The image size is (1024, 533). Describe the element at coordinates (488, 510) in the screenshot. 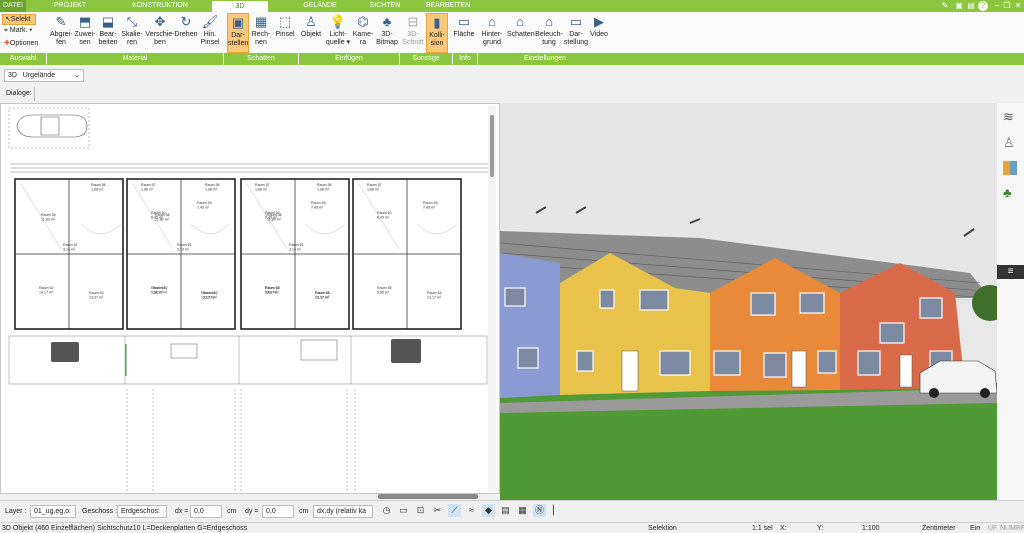

I see `plane-icon: ◆` at that location.